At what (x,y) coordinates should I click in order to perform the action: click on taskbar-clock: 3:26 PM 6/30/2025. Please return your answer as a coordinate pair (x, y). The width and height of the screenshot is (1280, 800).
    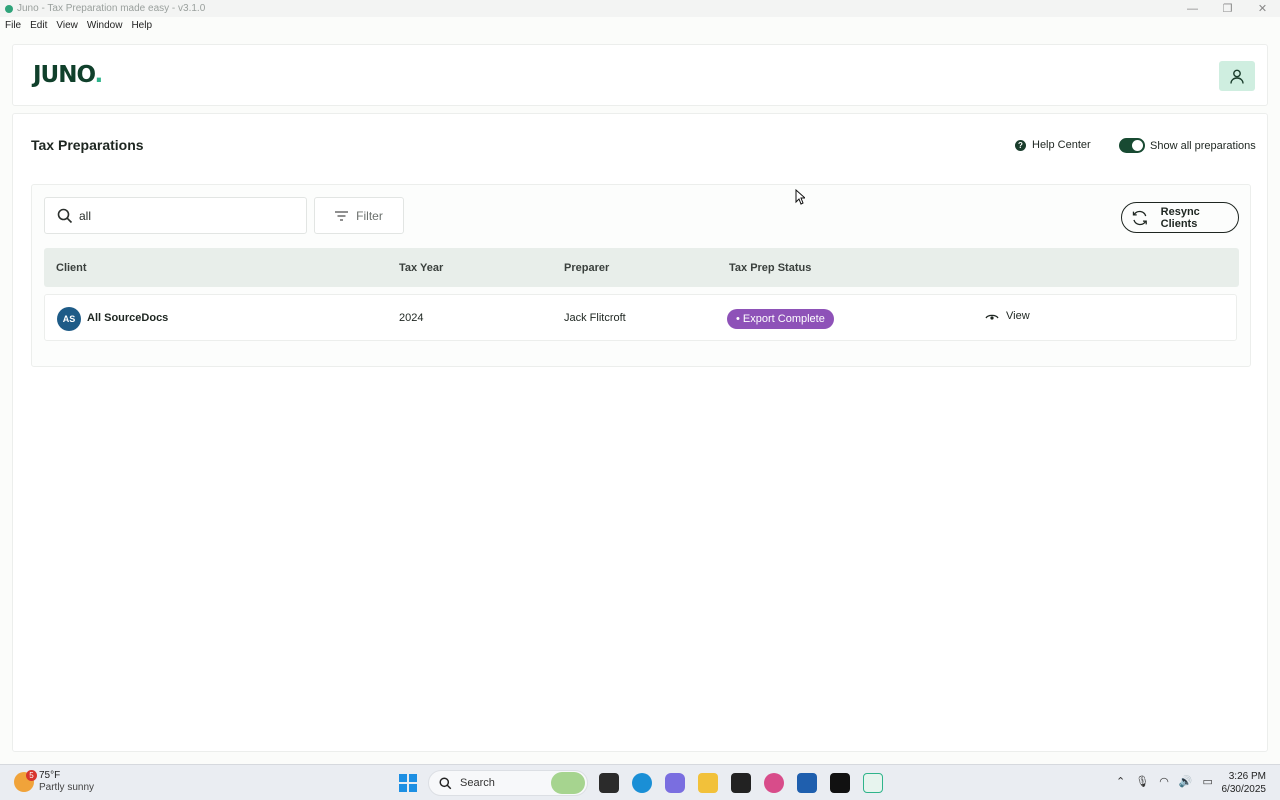
    Looking at the image, I should click on (1244, 783).